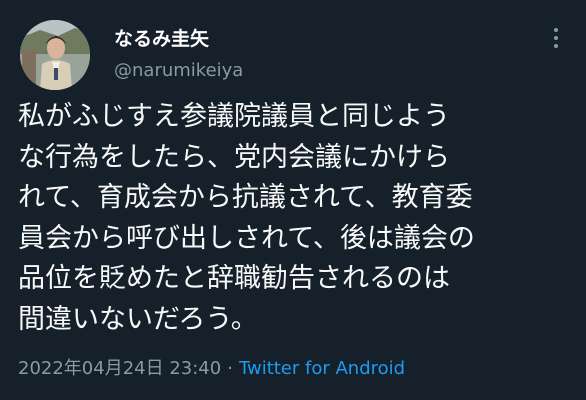 Image resolution: width=586 pixels, height=400 pixels. Describe the element at coordinates (556, 41) in the screenshot. I see `more-vertical-icon` at that location.